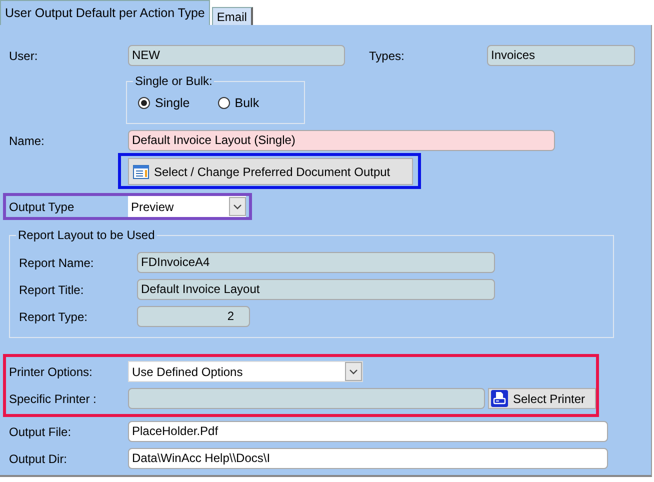  Describe the element at coordinates (105, 12) in the screenshot. I see `tab: User Output Default per Action Type` at that location.